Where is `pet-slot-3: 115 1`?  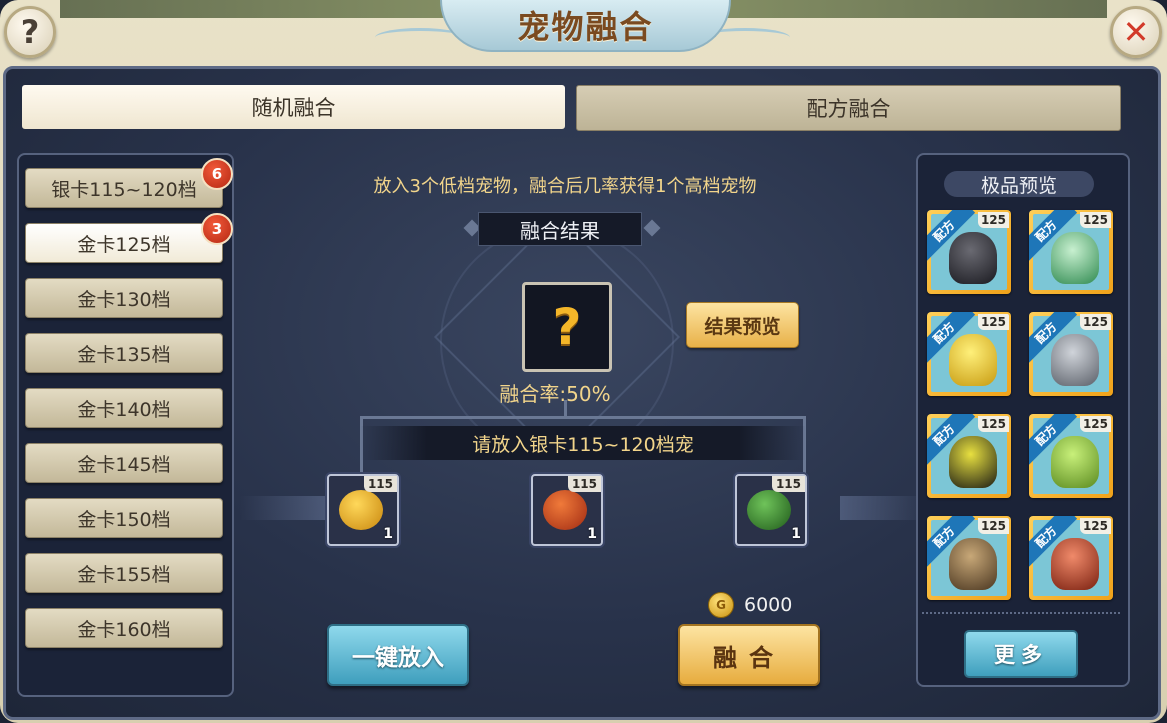 pet-slot-3: 115 1 is located at coordinates (771, 510).